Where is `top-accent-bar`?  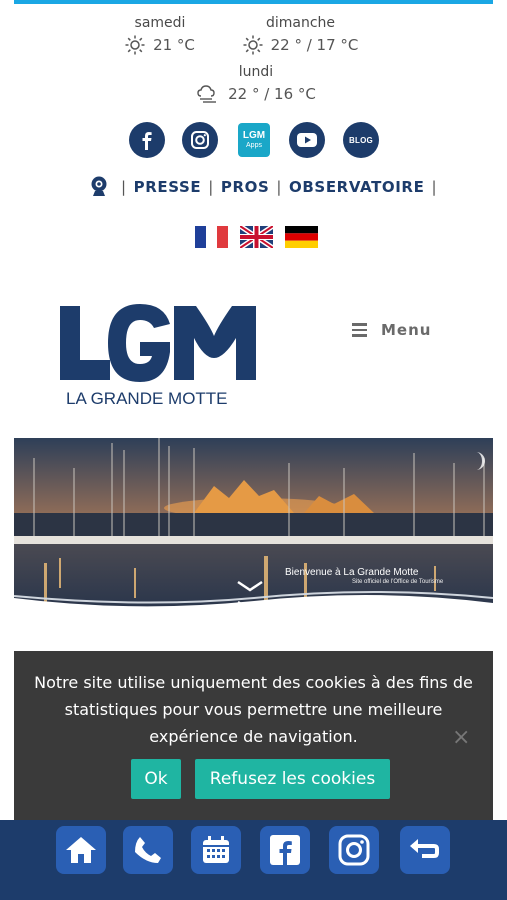
top-accent-bar is located at coordinates (253, 2).